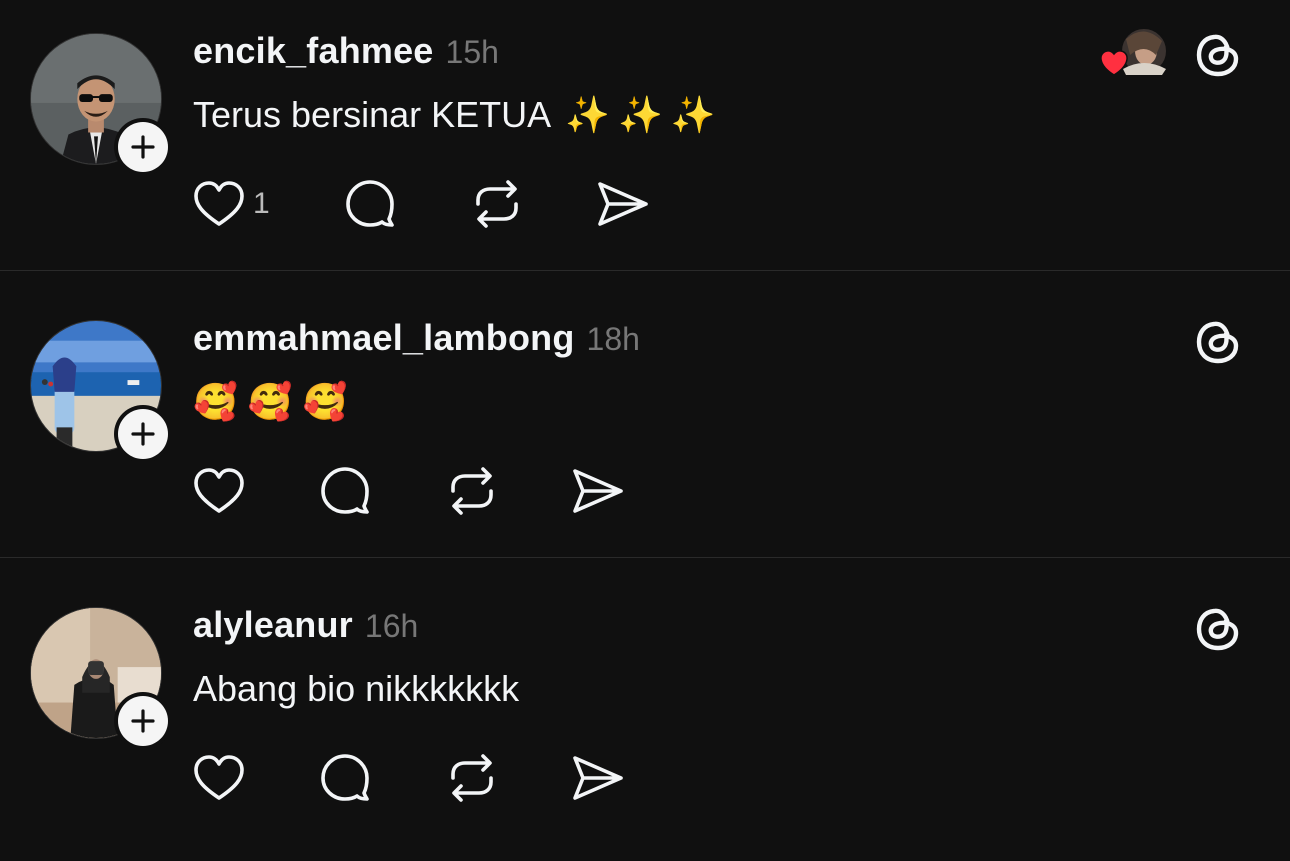 Image resolution: width=1290 pixels, height=861 pixels. Describe the element at coordinates (261, 203) in the screenshot. I see `like-count: 1` at that location.